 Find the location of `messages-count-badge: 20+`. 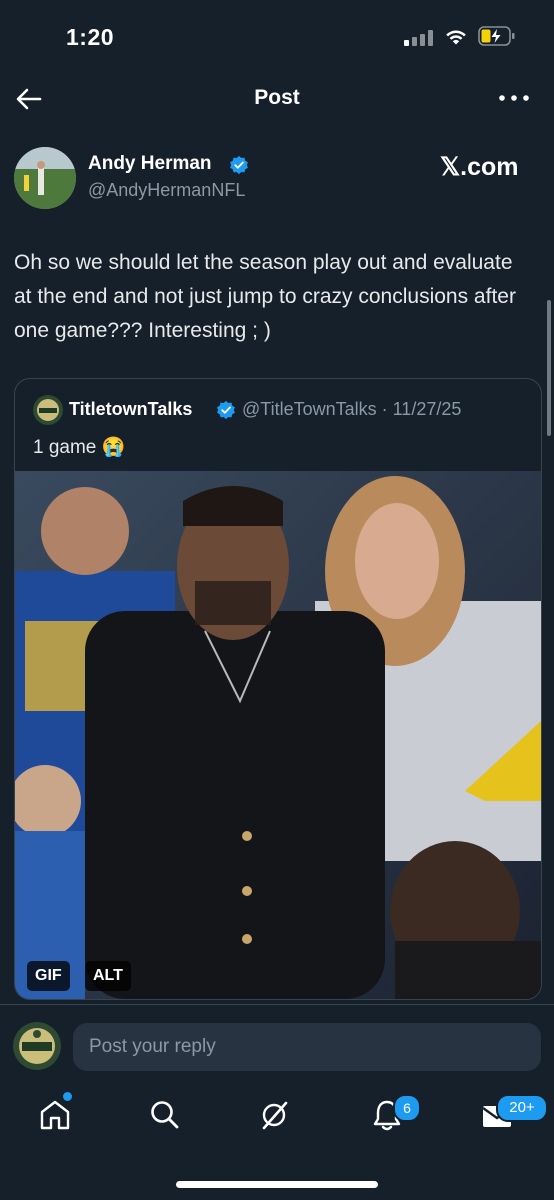

messages-count-badge: 20+ is located at coordinates (522, 1108).